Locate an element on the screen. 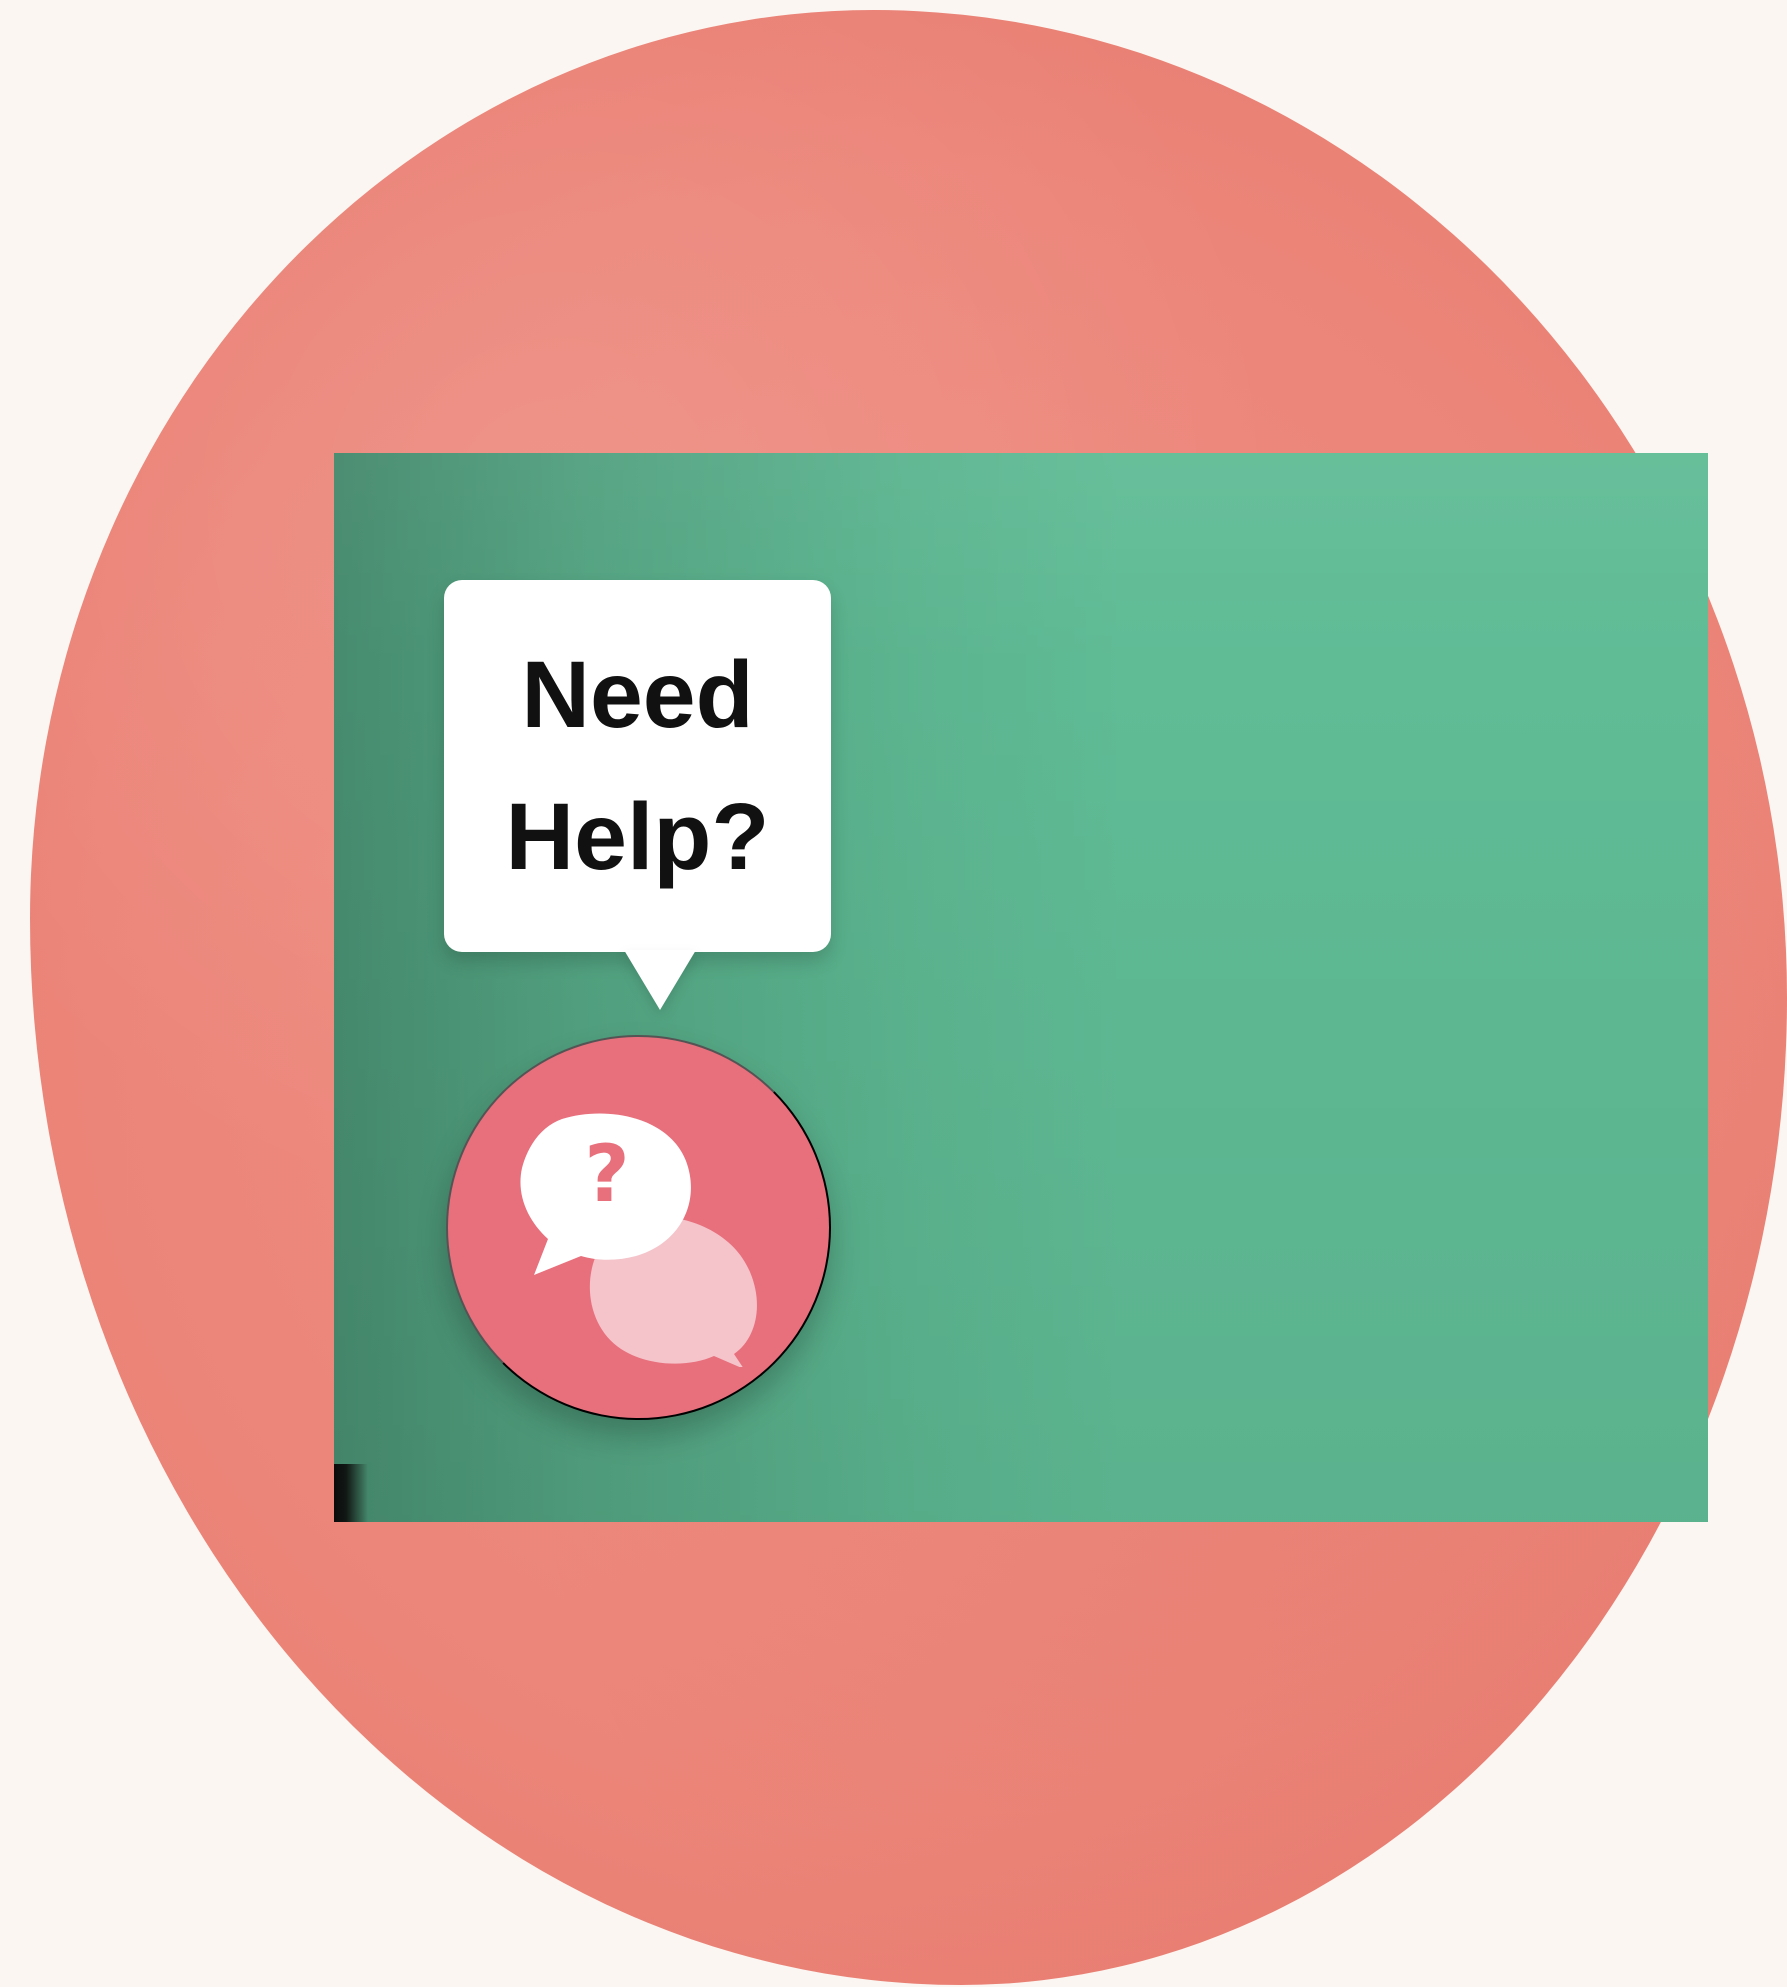  help-button: ? is located at coordinates (638, 1227).